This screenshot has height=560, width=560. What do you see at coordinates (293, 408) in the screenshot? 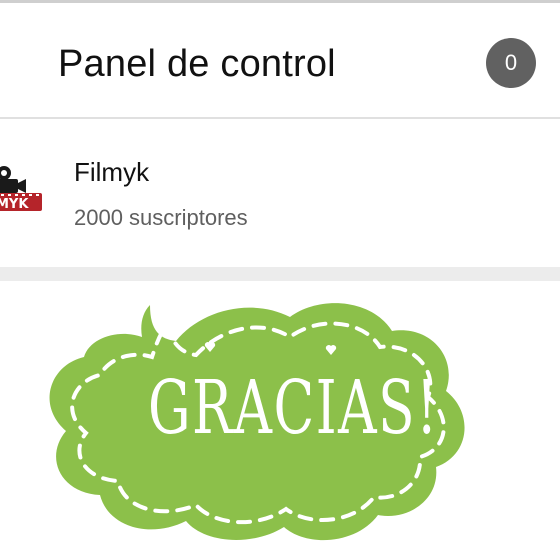
I see `gracias-text: GRACIAS!` at bounding box center [293, 408].